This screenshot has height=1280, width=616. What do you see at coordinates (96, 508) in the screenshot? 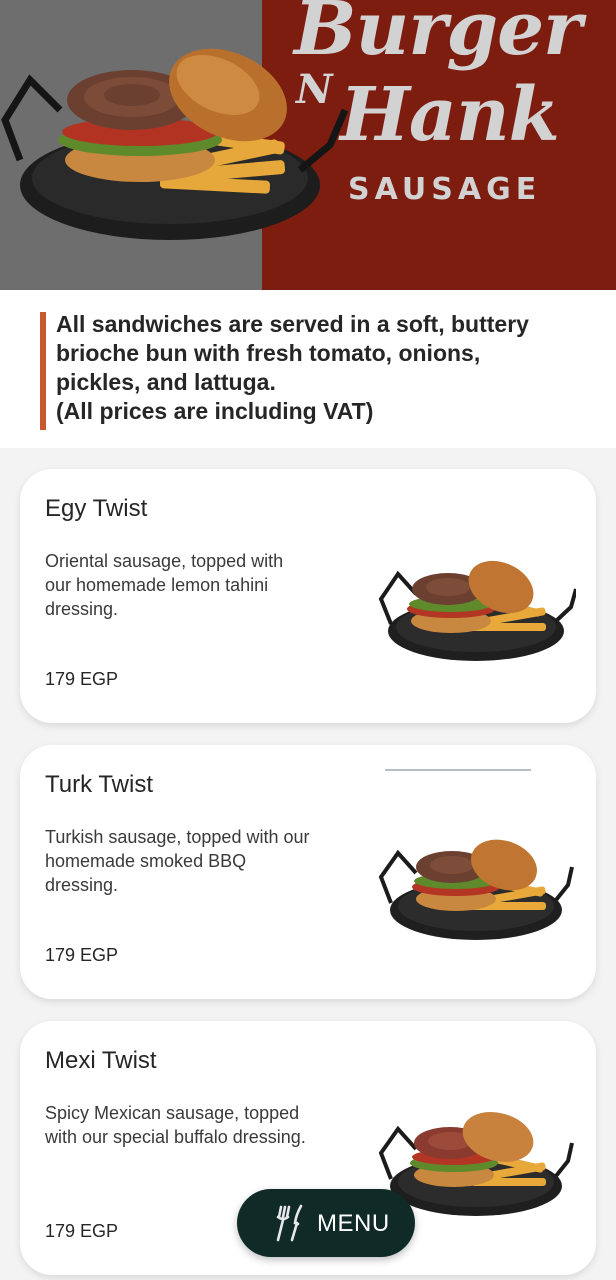
I see `item-title: Egy Twist` at bounding box center [96, 508].